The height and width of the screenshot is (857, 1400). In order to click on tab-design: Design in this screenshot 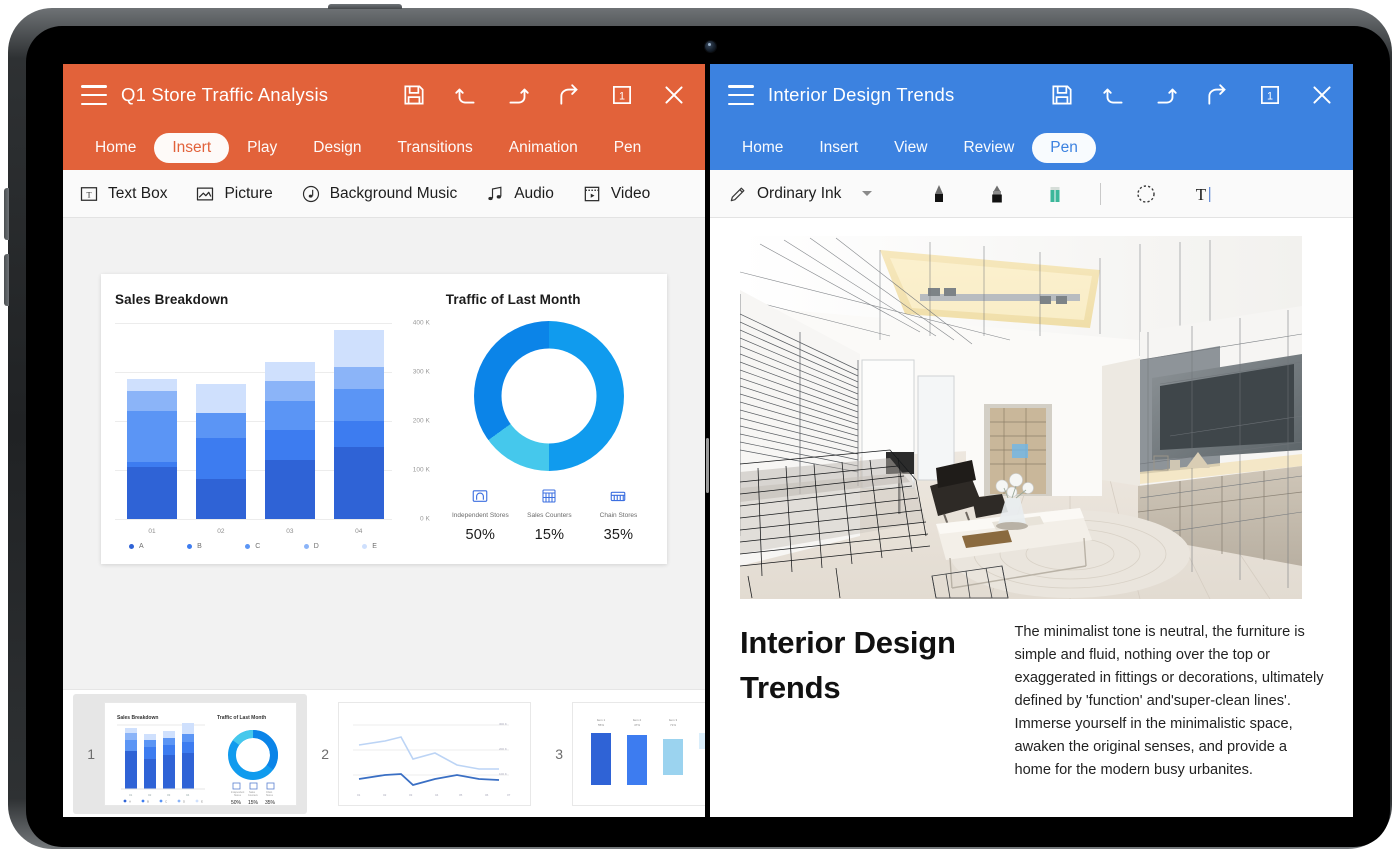, I will do `click(337, 148)`.